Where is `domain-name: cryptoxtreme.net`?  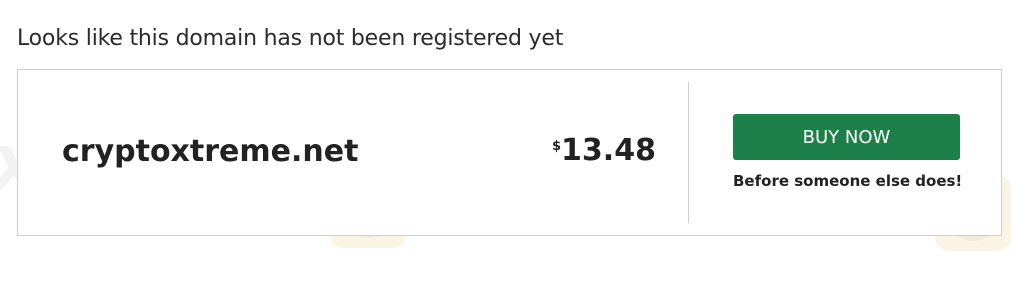 domain-name: cryptoxtreme.net is located at coordinates (210, 151).